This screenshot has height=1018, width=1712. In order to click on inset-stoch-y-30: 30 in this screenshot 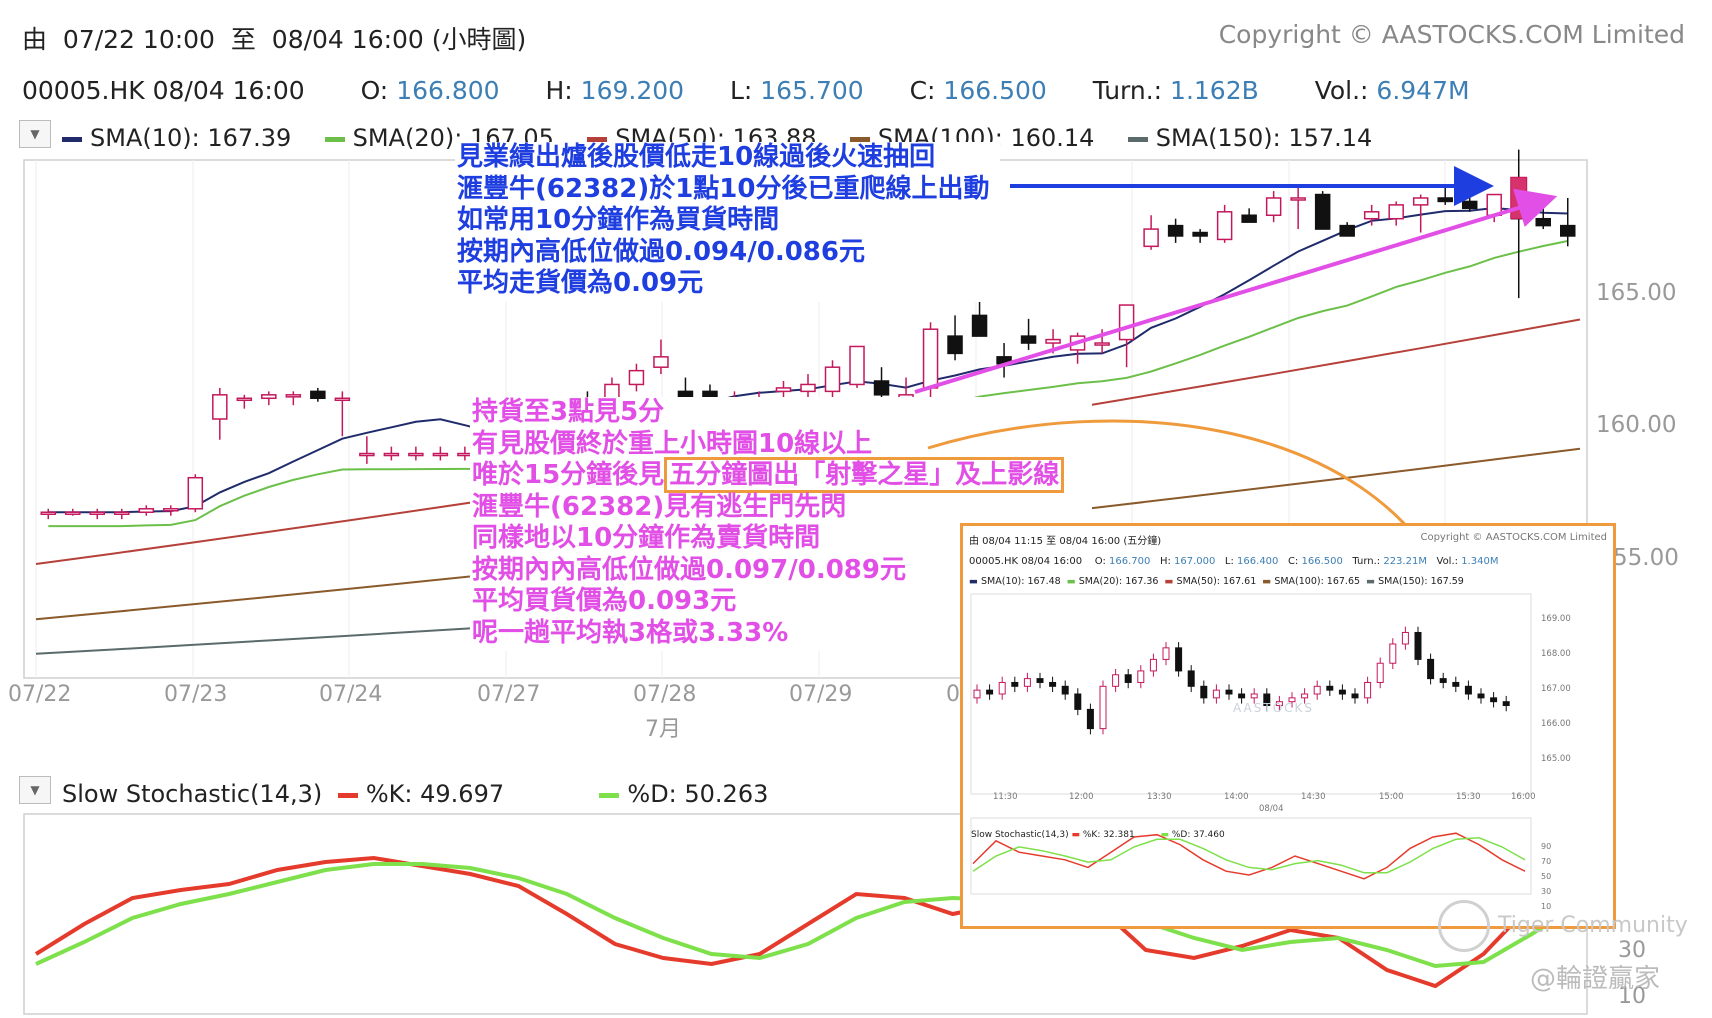, I will do `click(1546, 891)`.